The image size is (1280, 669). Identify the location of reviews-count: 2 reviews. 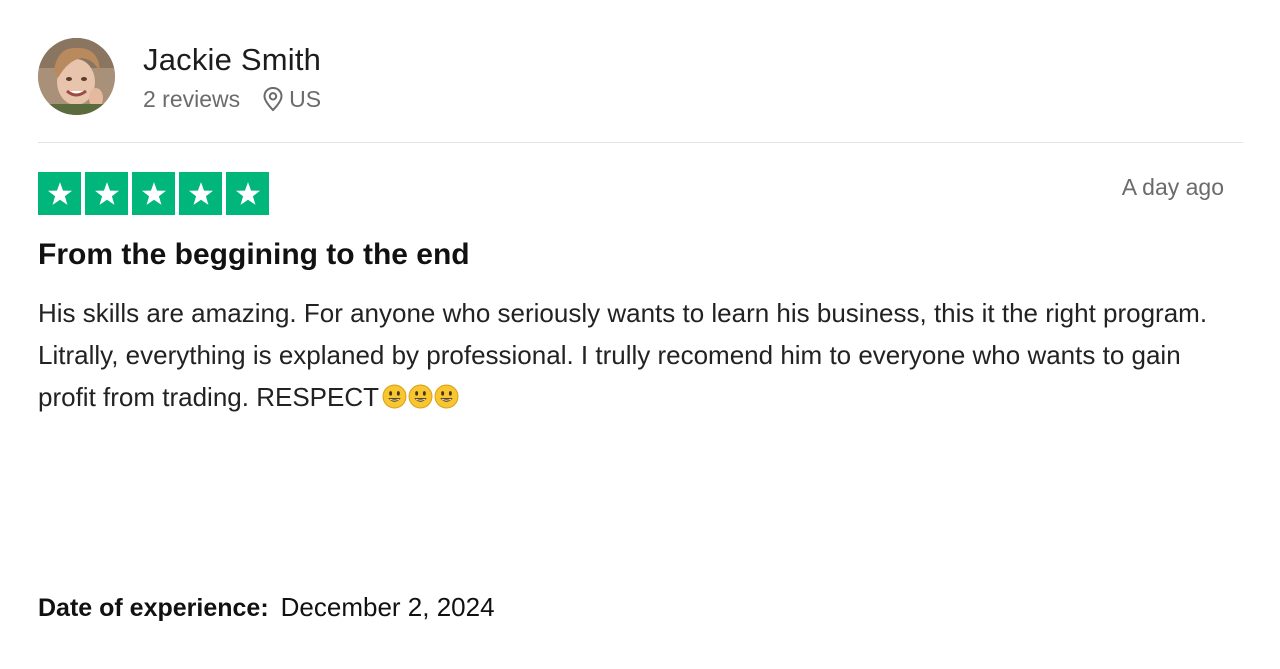
(192, 98).